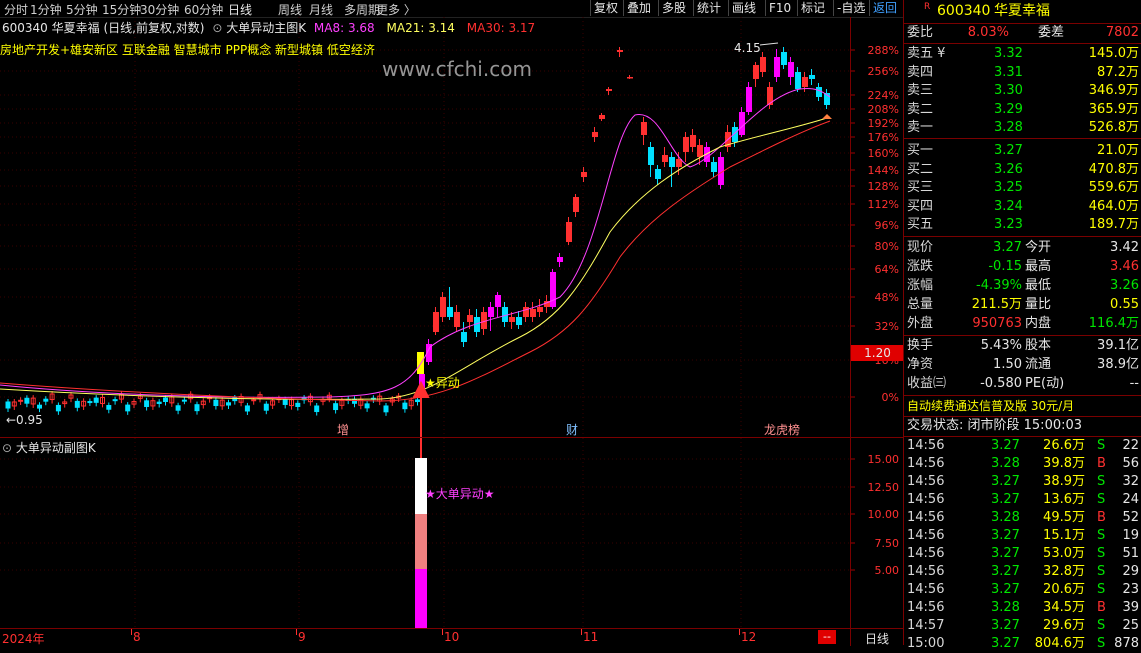 This screenshot has height=653, width=1141. Describe the element at coordinates (290, 9) in the screenshot. I see `period-tab-7: 周线` at that location.